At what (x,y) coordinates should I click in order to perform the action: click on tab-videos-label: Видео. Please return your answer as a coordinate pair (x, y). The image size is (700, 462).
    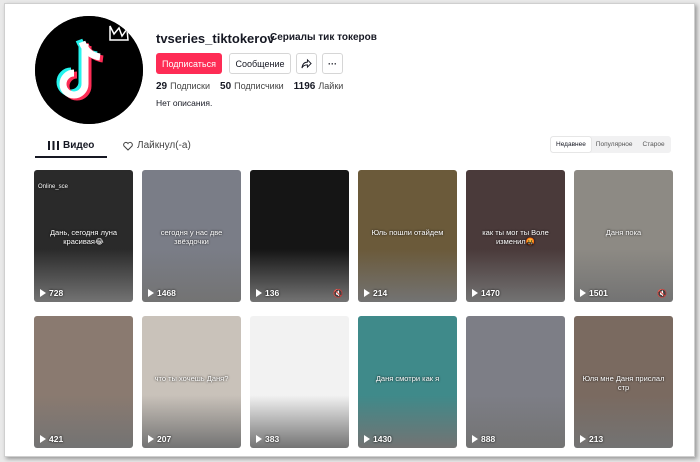
    Looking at the image, I should click on (79, 145).